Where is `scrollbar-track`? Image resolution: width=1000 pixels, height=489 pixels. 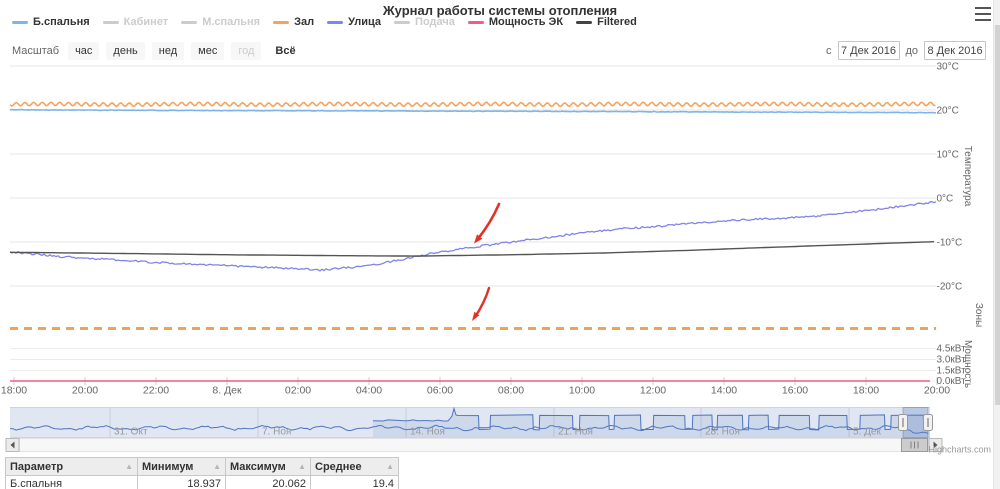
scrollbar-track is located at coordinates (474, 445).